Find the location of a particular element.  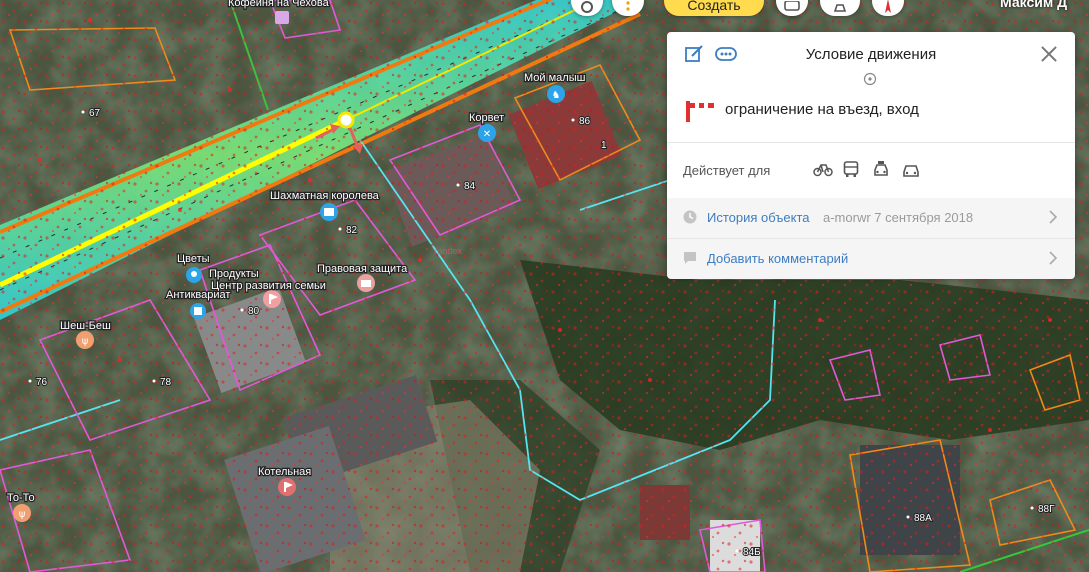

house-number: 84 is located at coordinates (470, 186).